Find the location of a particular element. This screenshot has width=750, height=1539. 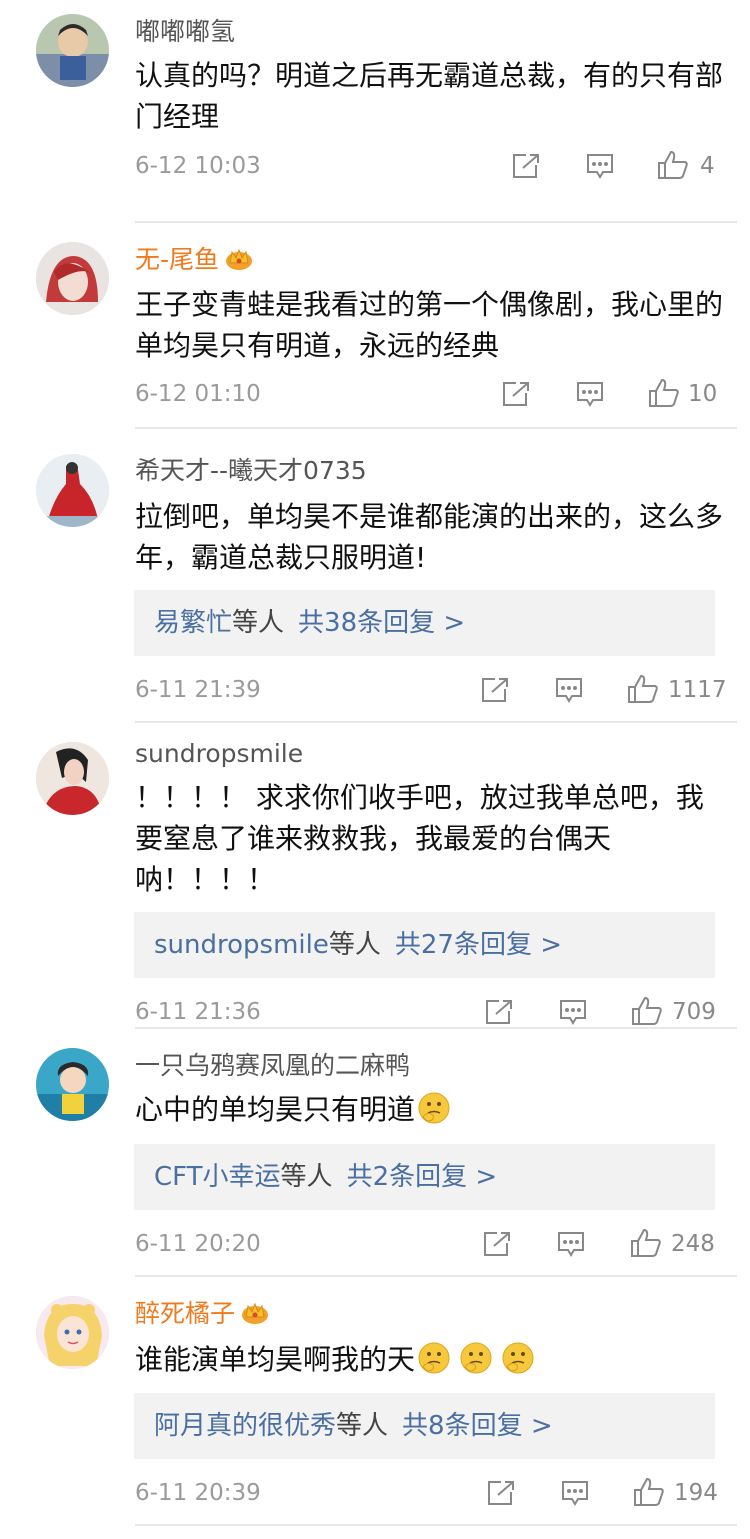

timestamp: 6-11 20:20 is located at coordinates (198, 1244).